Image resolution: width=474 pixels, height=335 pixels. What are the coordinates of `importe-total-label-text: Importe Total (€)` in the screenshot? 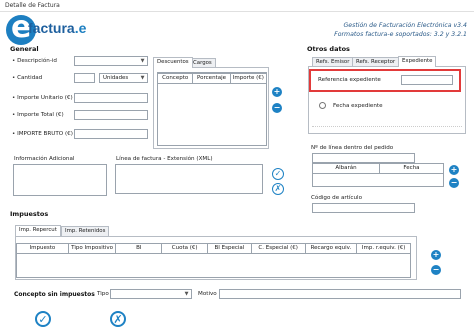 It's located at (40, 115).